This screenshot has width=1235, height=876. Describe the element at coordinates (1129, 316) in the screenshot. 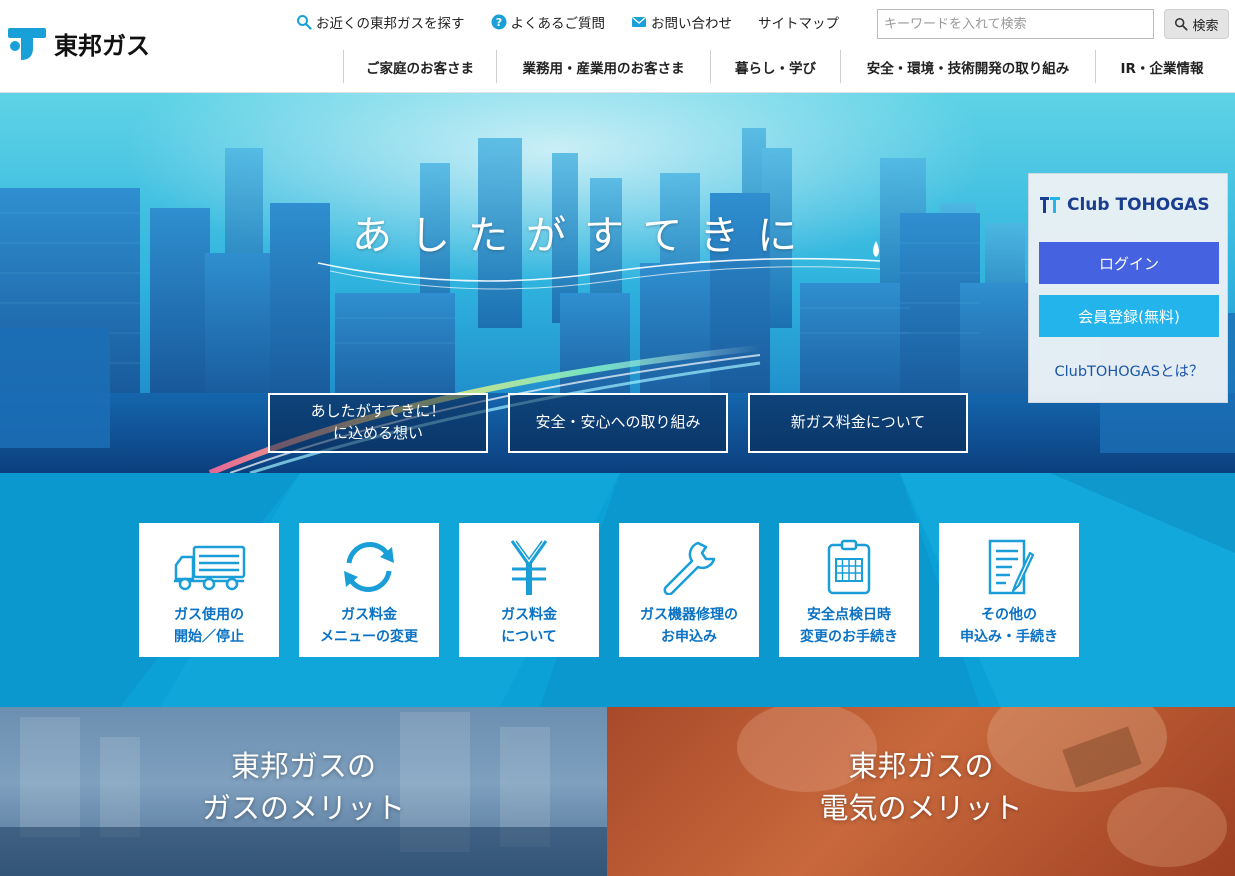

I see `register-button: 会員登録(無料)` at that location.